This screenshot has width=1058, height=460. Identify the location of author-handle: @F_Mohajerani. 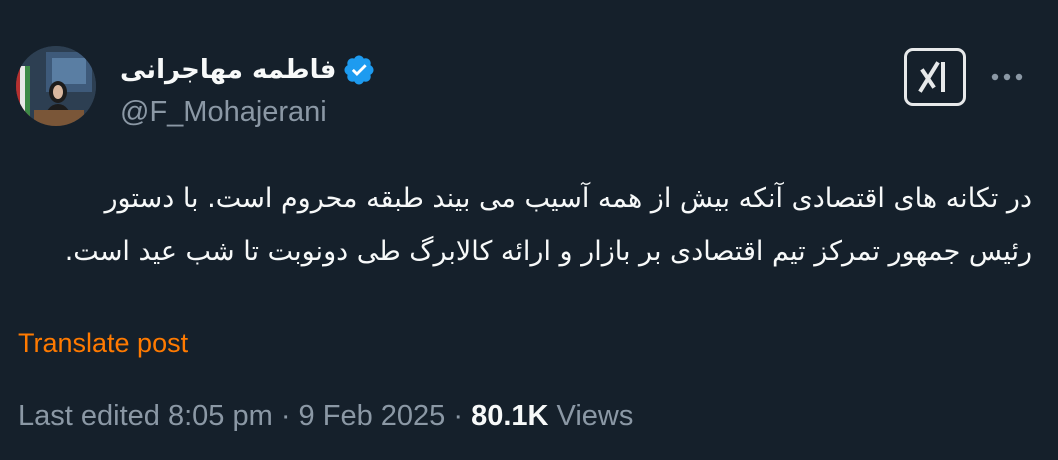
(223, 112).